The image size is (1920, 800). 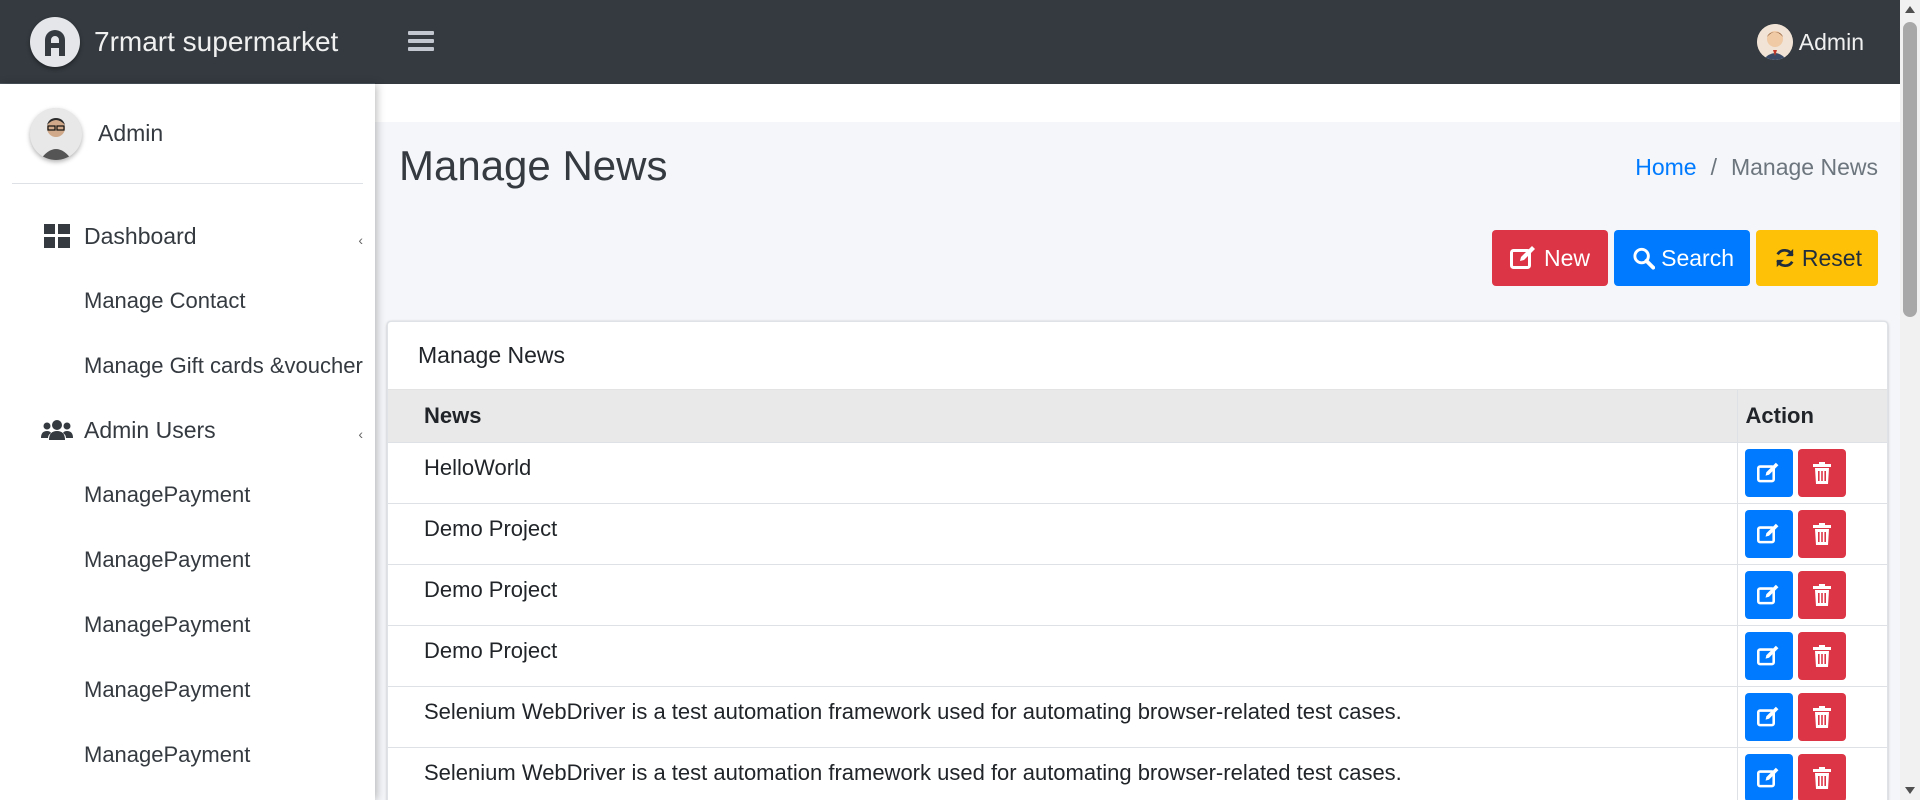 I want to click on page-title: Manage News, so click(x=533, y=165).